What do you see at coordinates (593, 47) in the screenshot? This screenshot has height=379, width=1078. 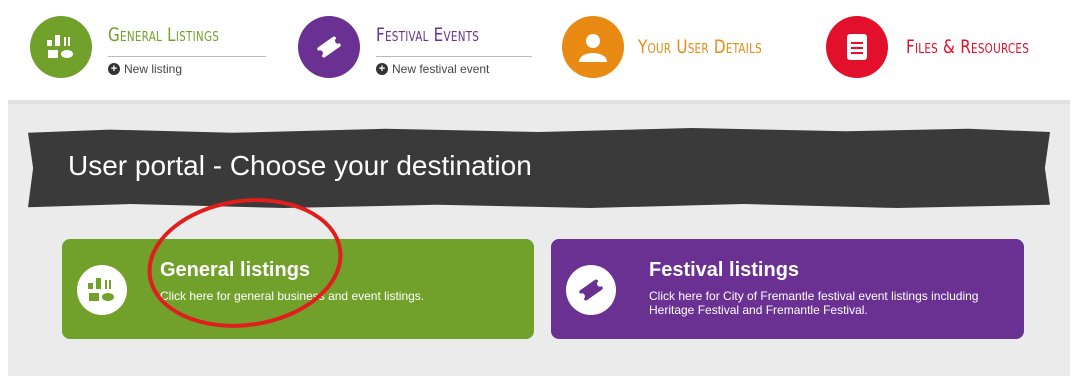 I see `user-icon` at bounding box center [593, 47].